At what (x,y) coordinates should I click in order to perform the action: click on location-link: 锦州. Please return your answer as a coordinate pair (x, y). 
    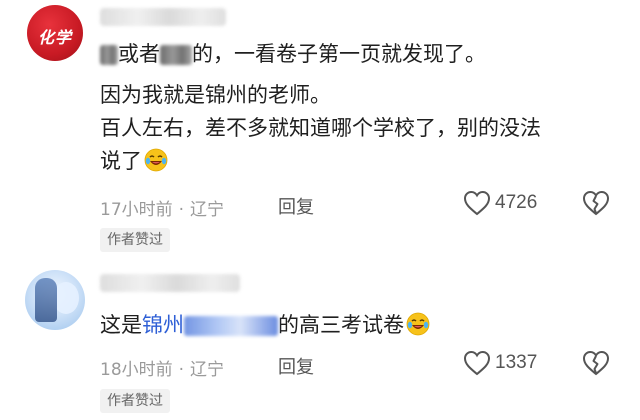
    Looking at the image, I should click on (163, 325).